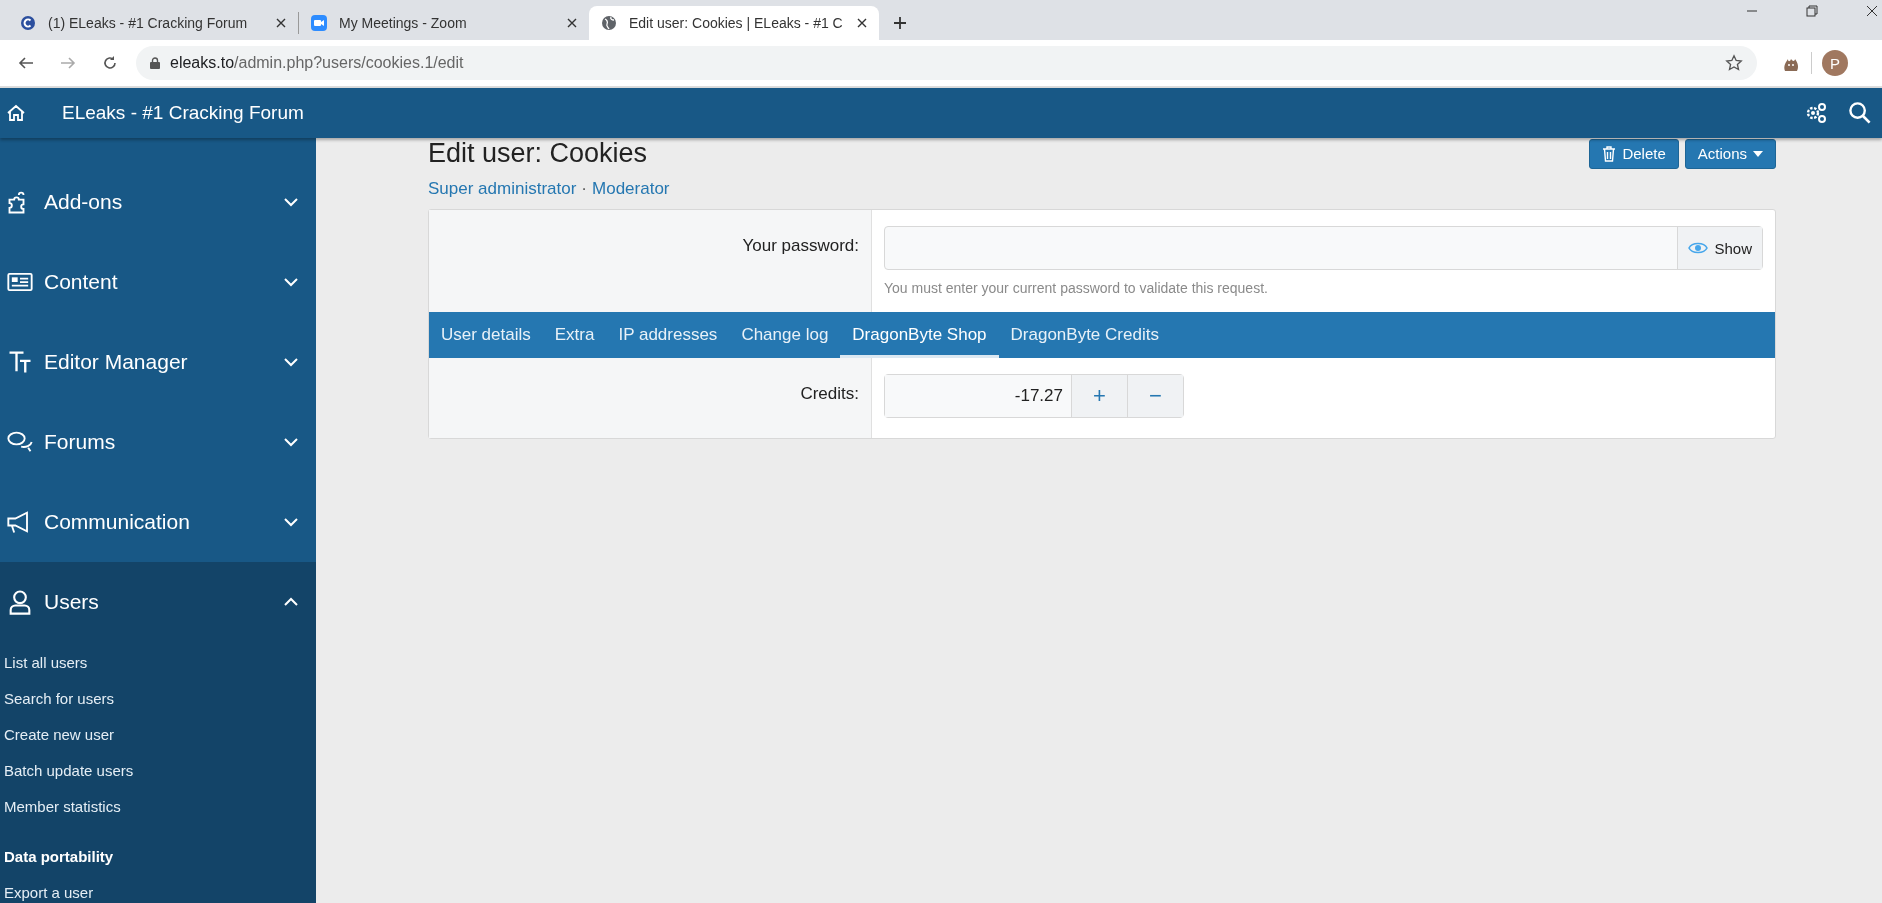 The width and height of the screenshot is (1882, 903). Describe the element at coordinates (16, 113) in the screenshot. I see `home-icon` at that location.